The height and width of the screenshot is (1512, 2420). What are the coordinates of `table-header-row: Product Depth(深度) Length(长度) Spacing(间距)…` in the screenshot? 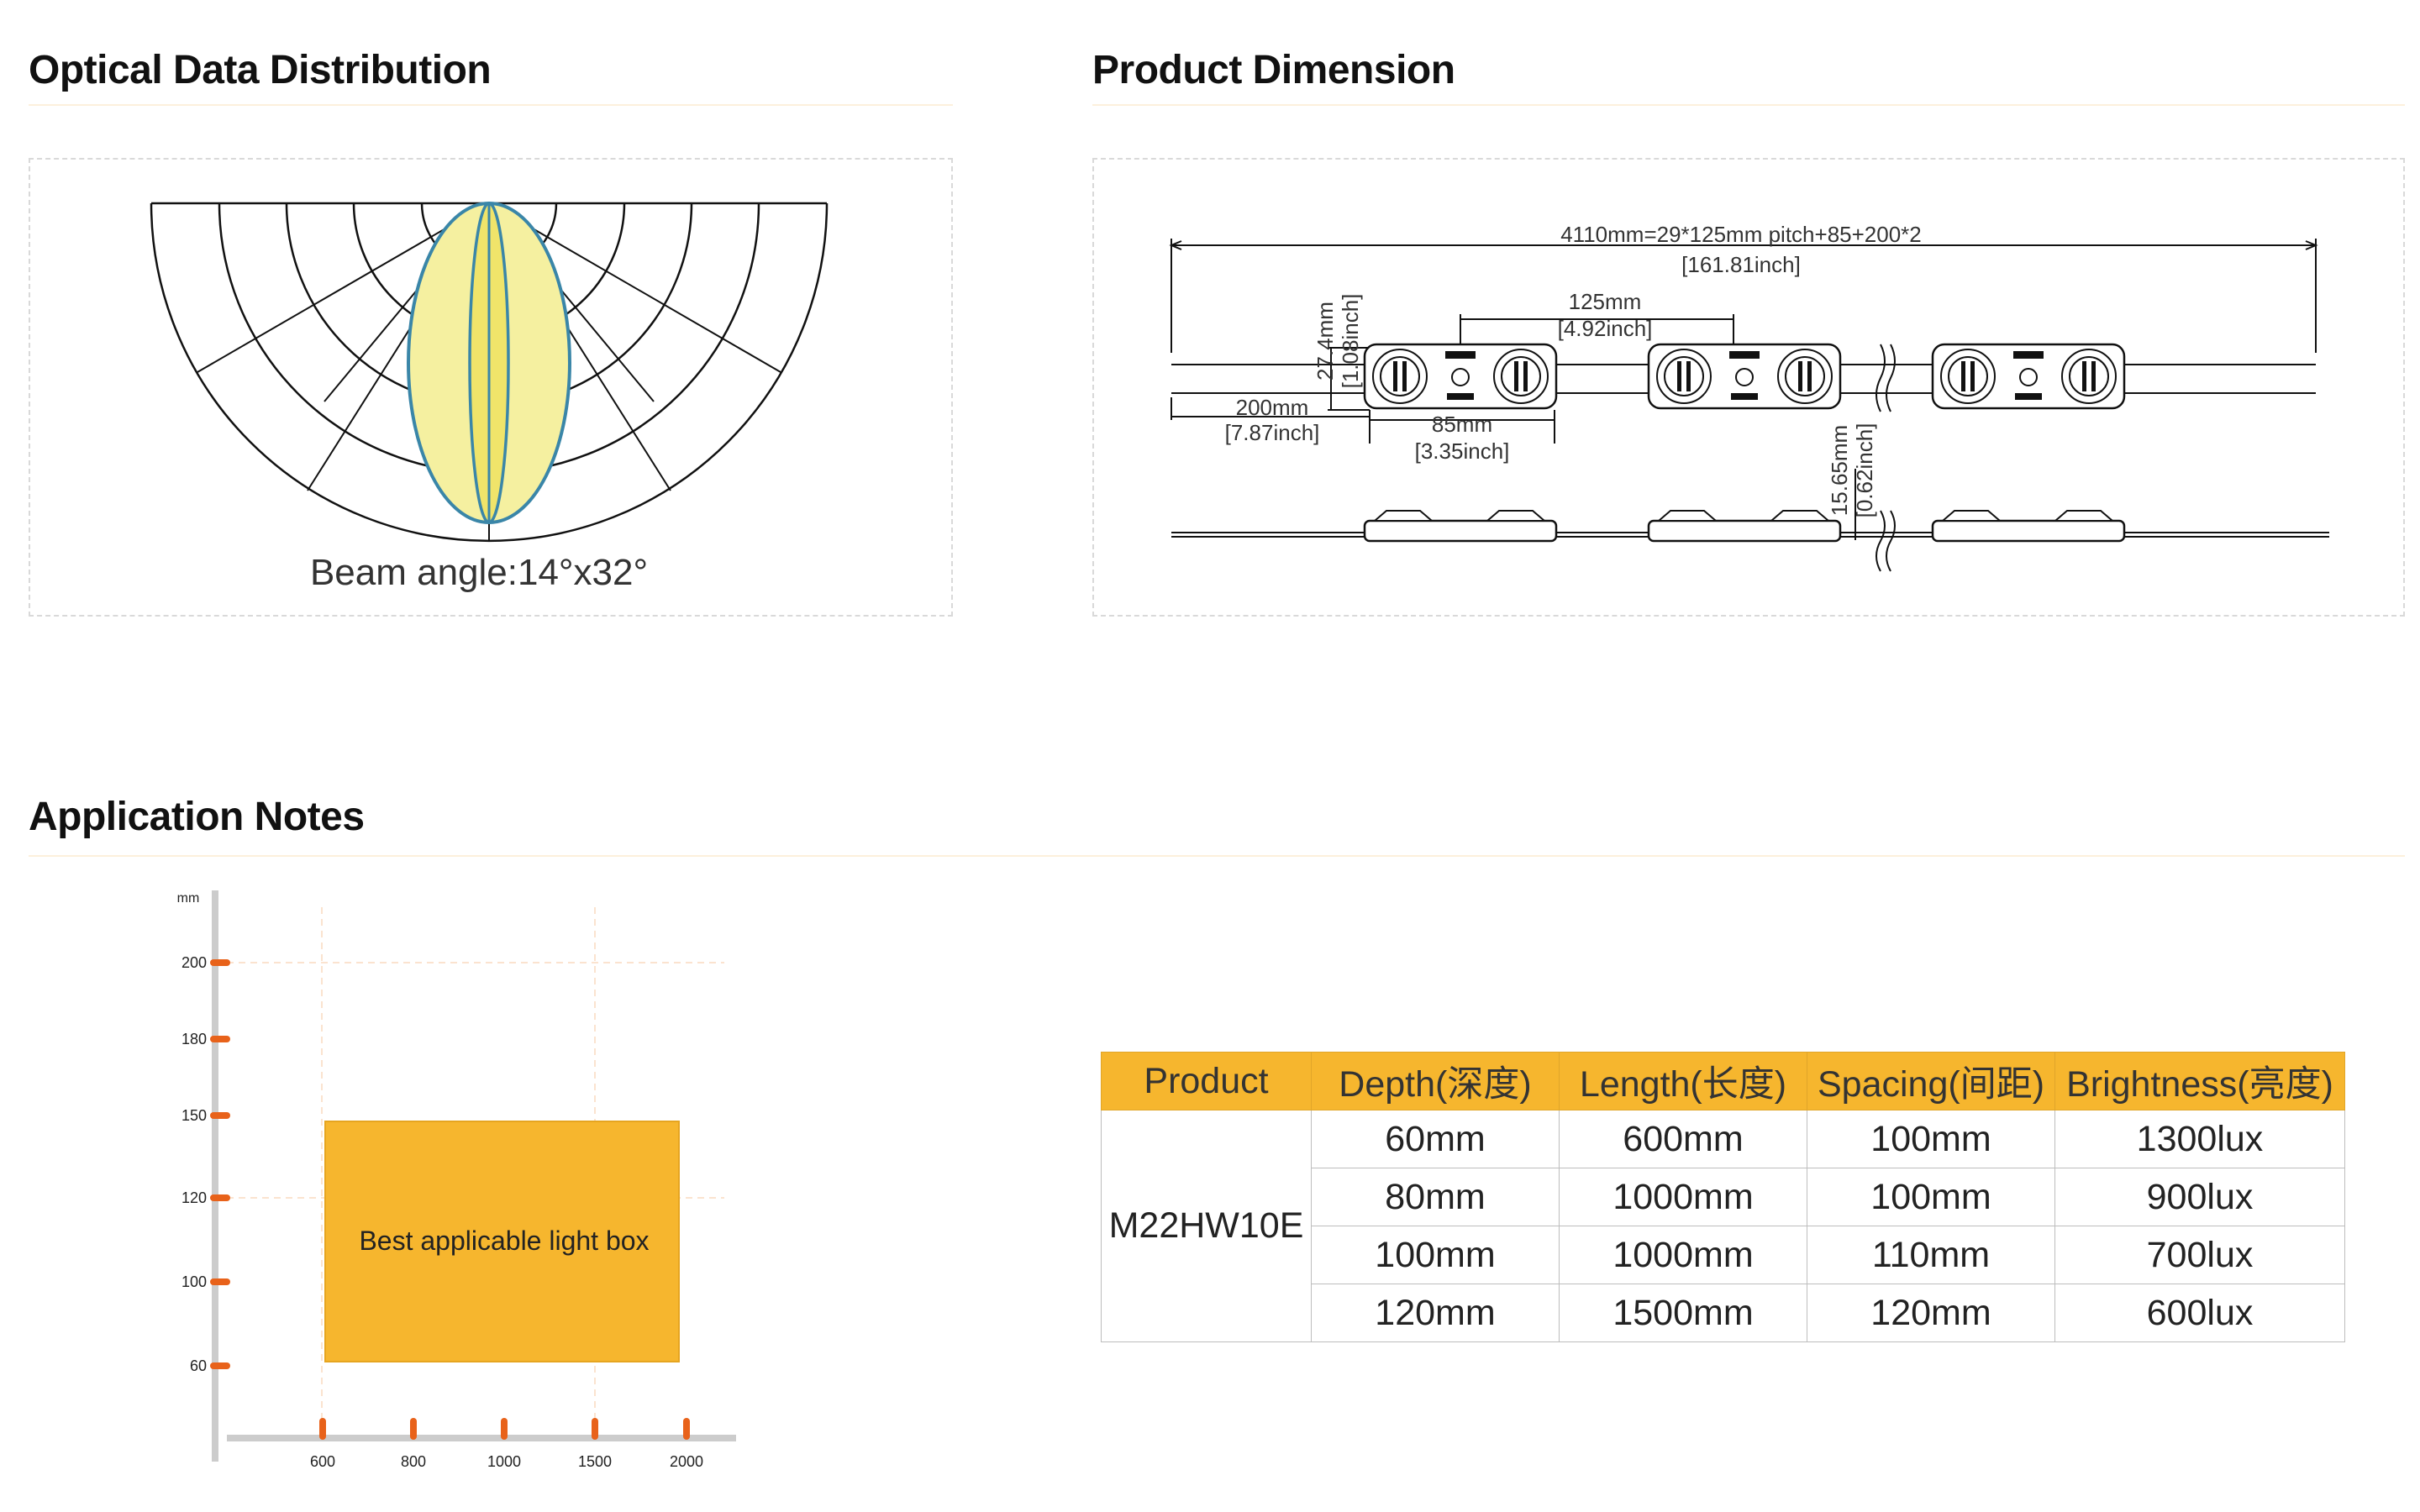 It's located at (1723, 1081).